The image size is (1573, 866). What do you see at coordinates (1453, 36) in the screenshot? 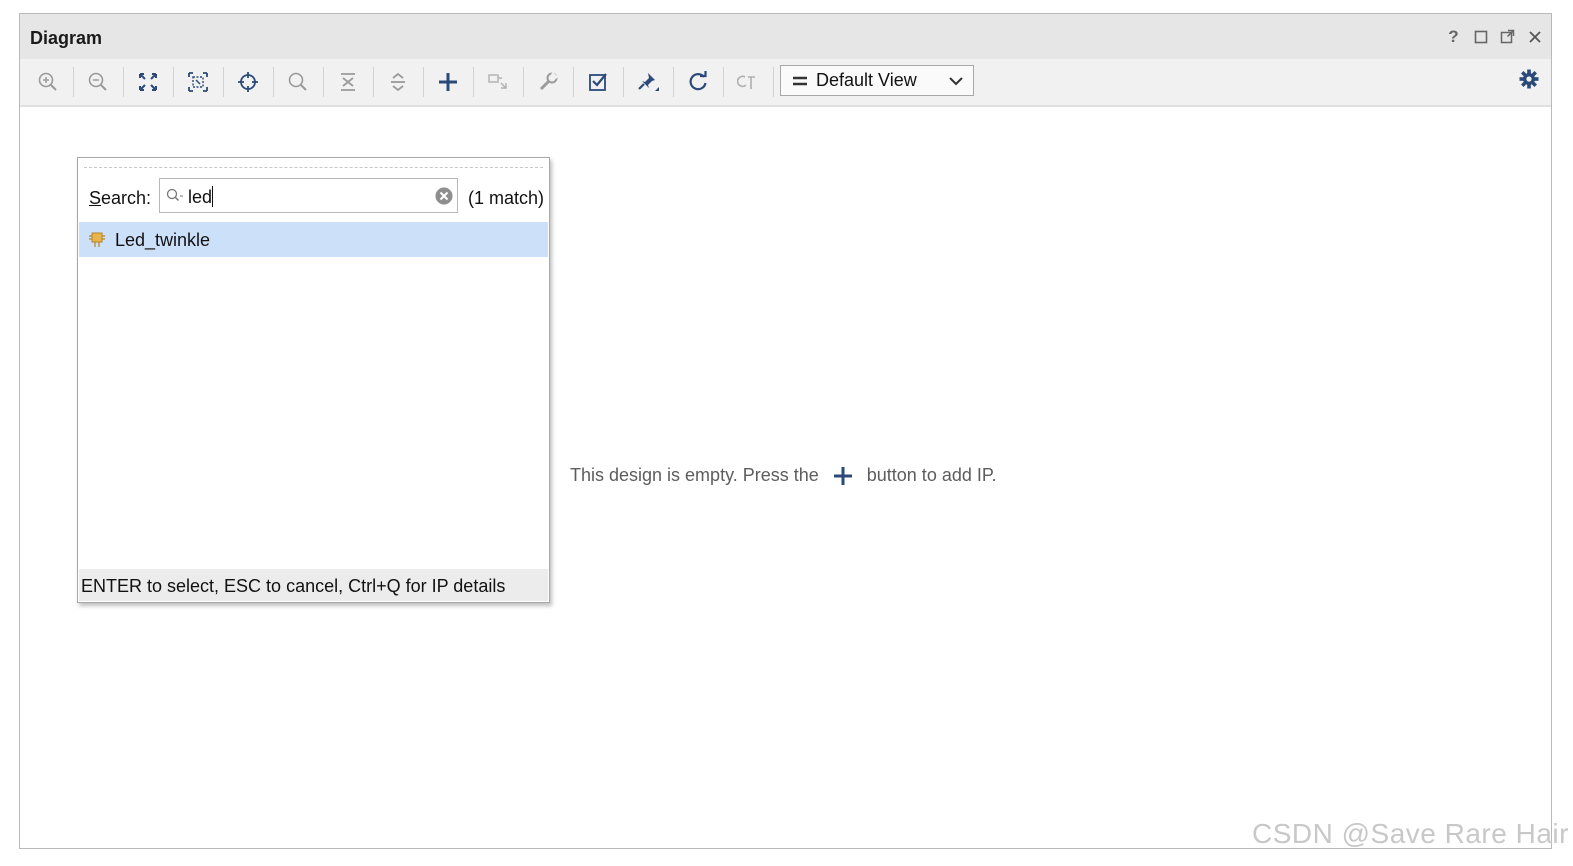
I see `help-icon: ?` at bounding box center [1453, 36].